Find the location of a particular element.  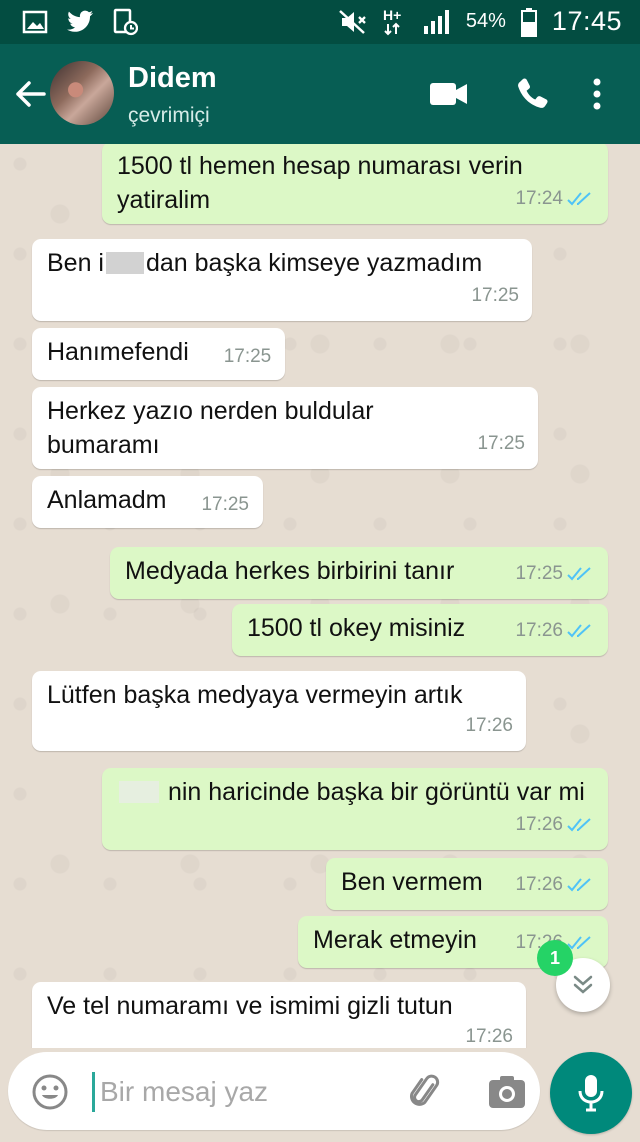

video-call-icon is located at coordinates (448, 94).